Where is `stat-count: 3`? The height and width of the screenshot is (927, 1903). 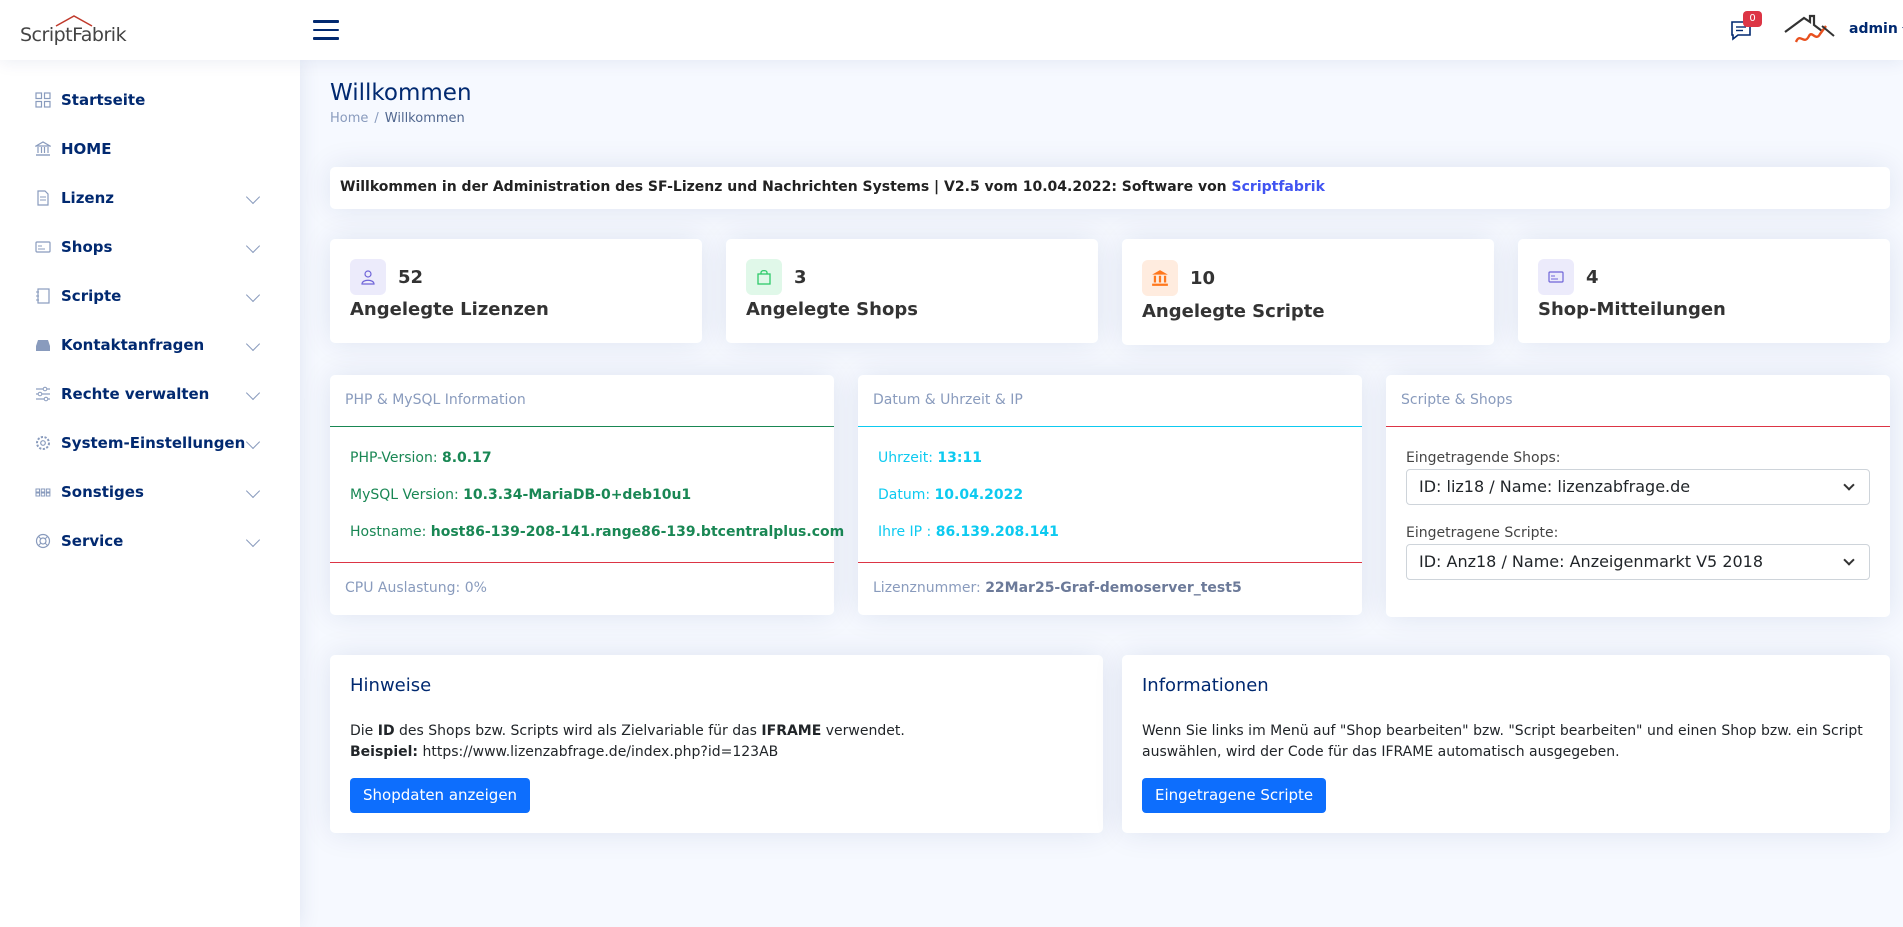 stat-count: 3 is located at coordinates (800, 277).